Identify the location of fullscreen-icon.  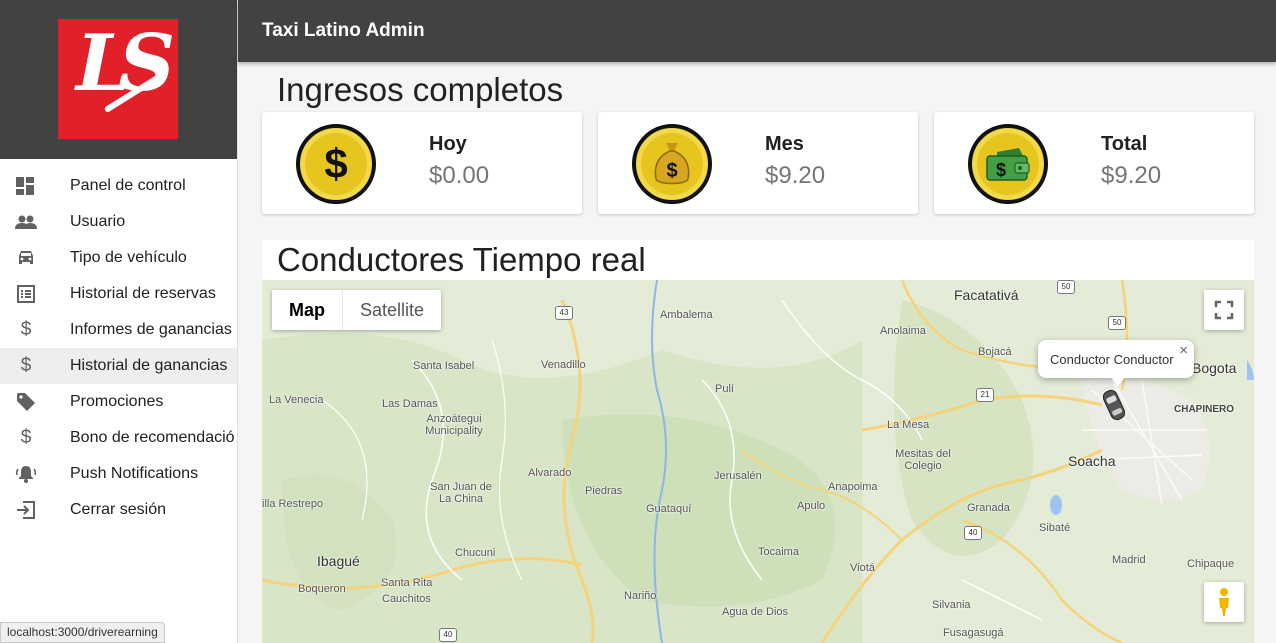
(1224, 310).